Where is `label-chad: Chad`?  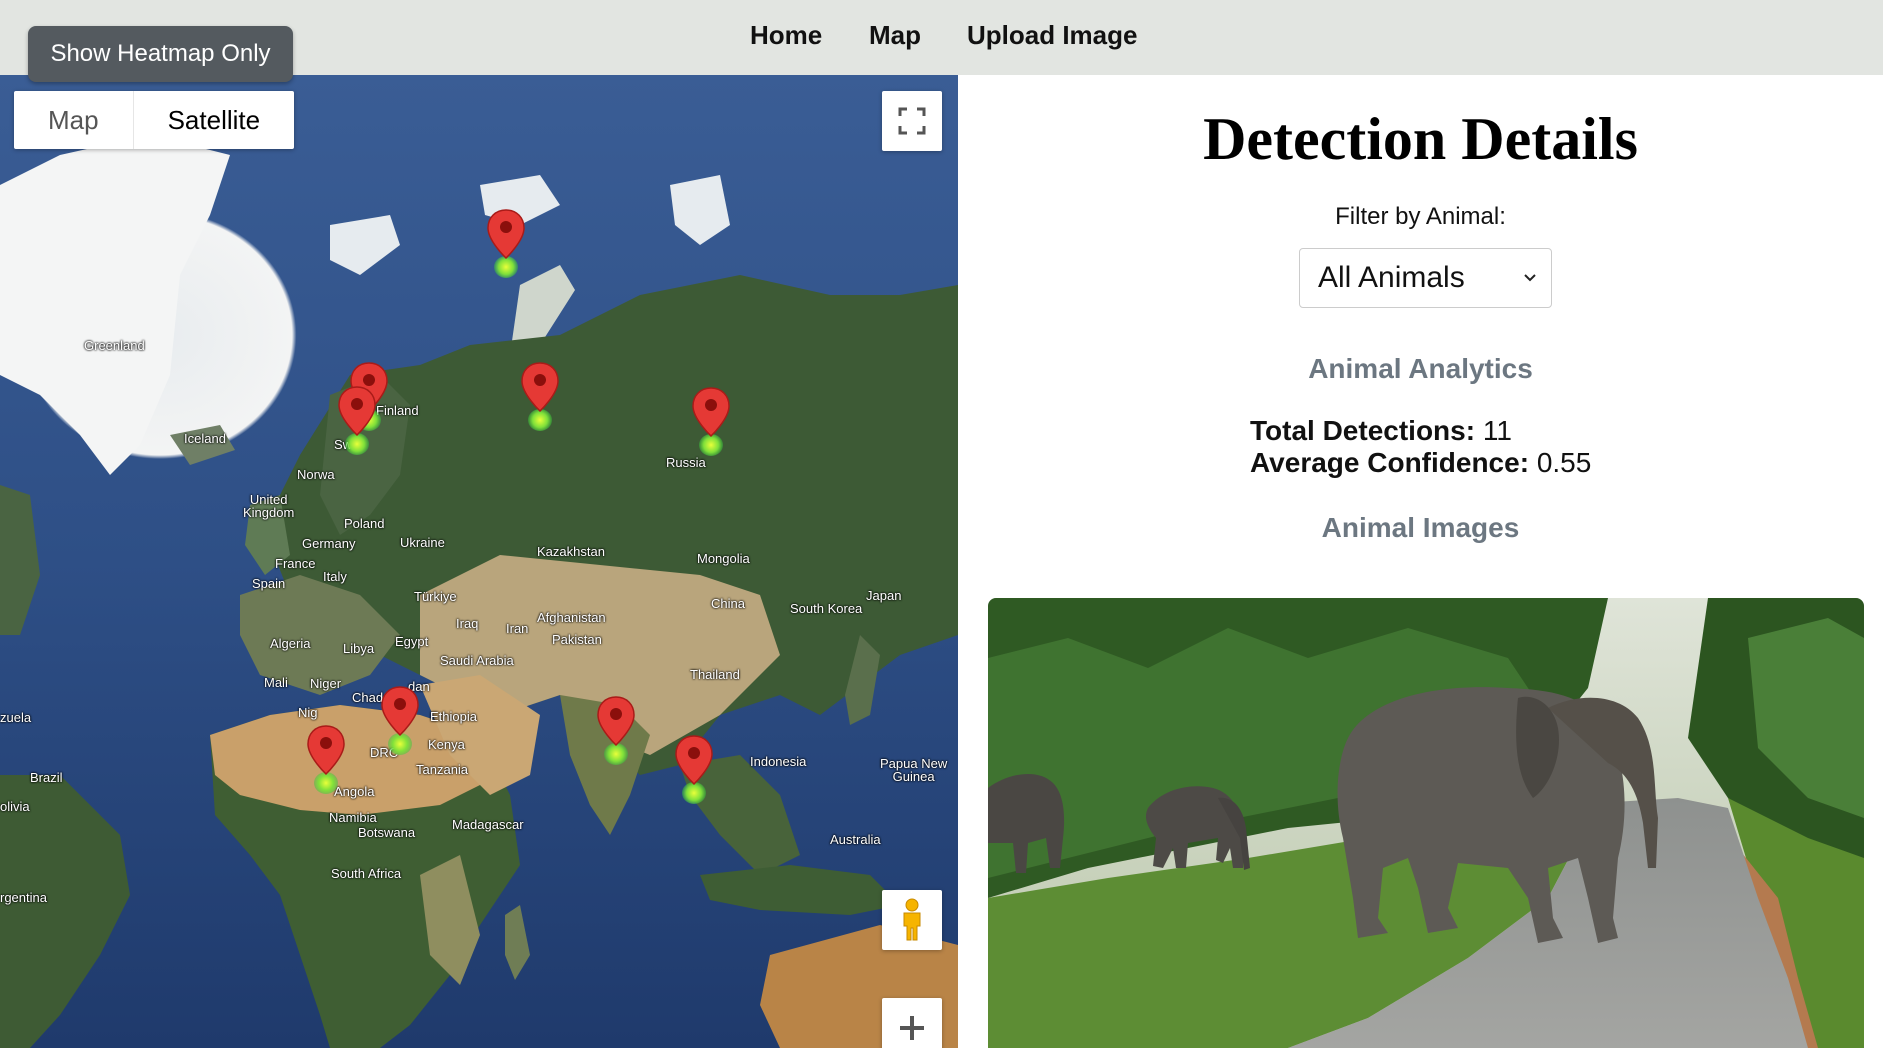 label-chad: Chad is located at coordinates (368, 697).